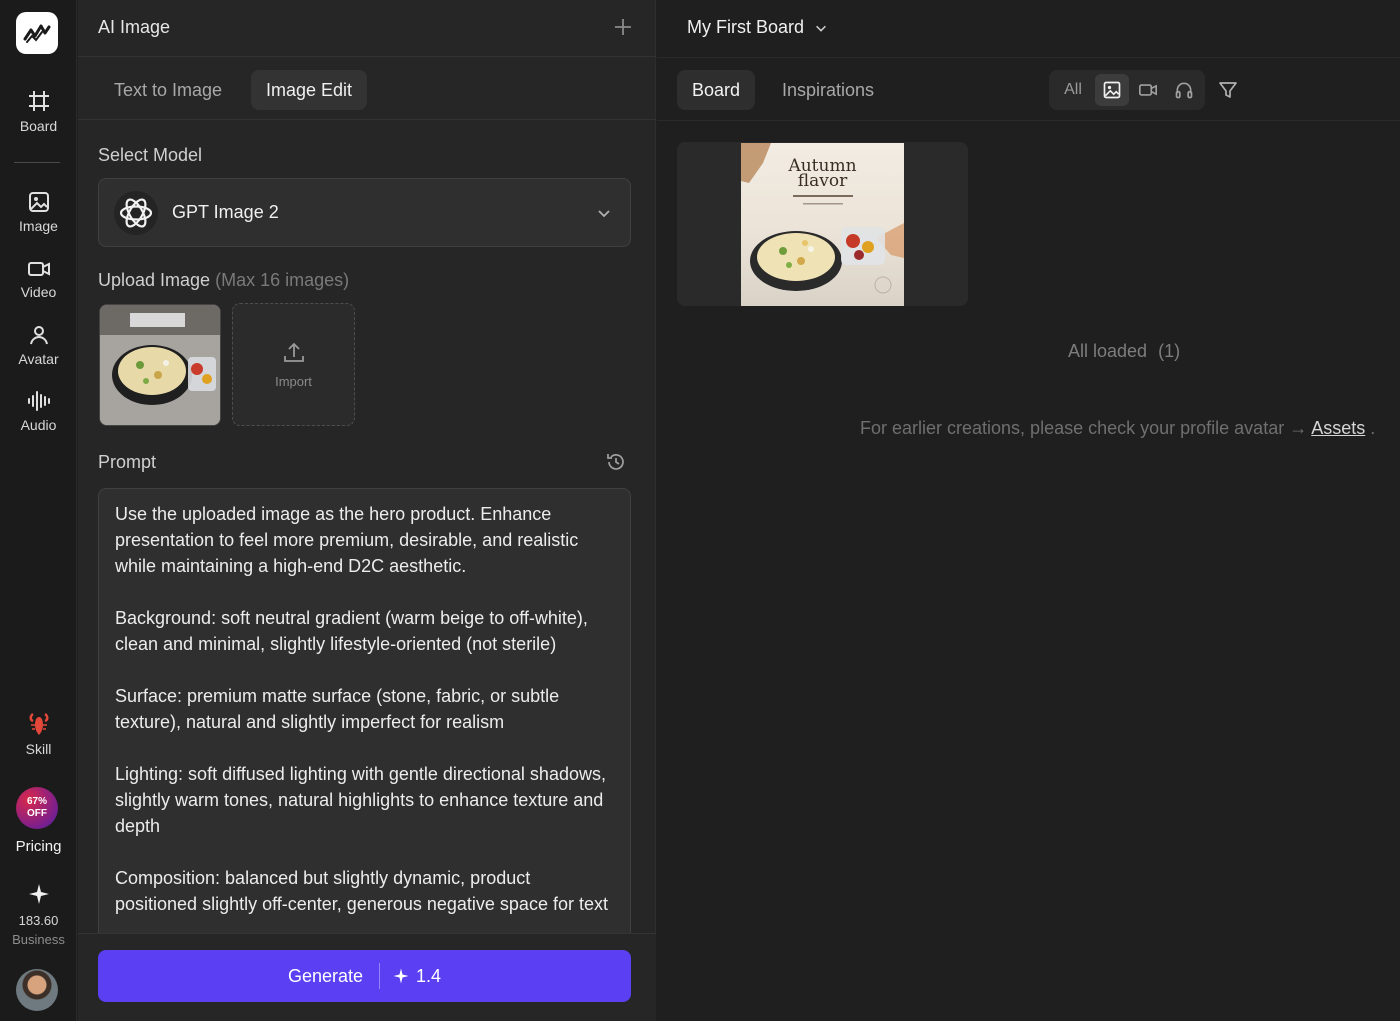  I want to click on rail-item-label: Image, so click(38, 226).